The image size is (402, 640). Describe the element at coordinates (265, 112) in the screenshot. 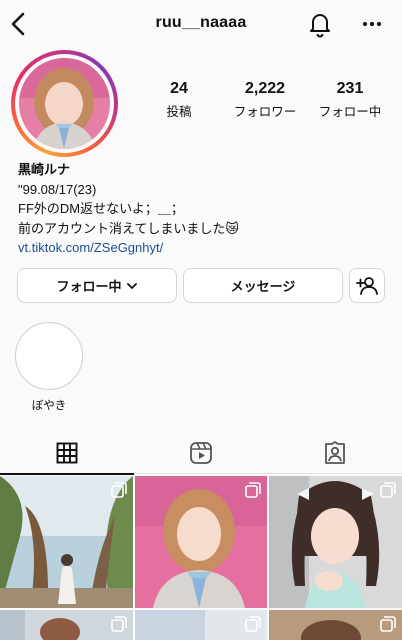

I see `followers-label: フォロワー` at that location.